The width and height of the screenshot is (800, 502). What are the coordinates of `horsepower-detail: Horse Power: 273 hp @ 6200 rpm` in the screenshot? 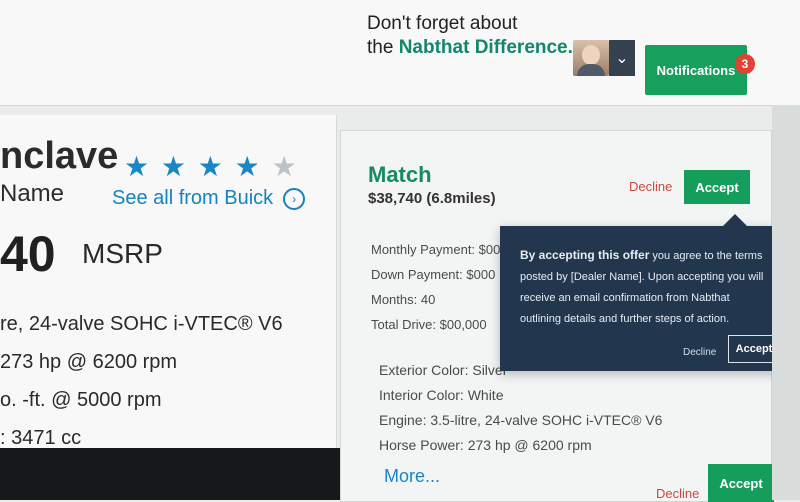 It's located at (485, 445).